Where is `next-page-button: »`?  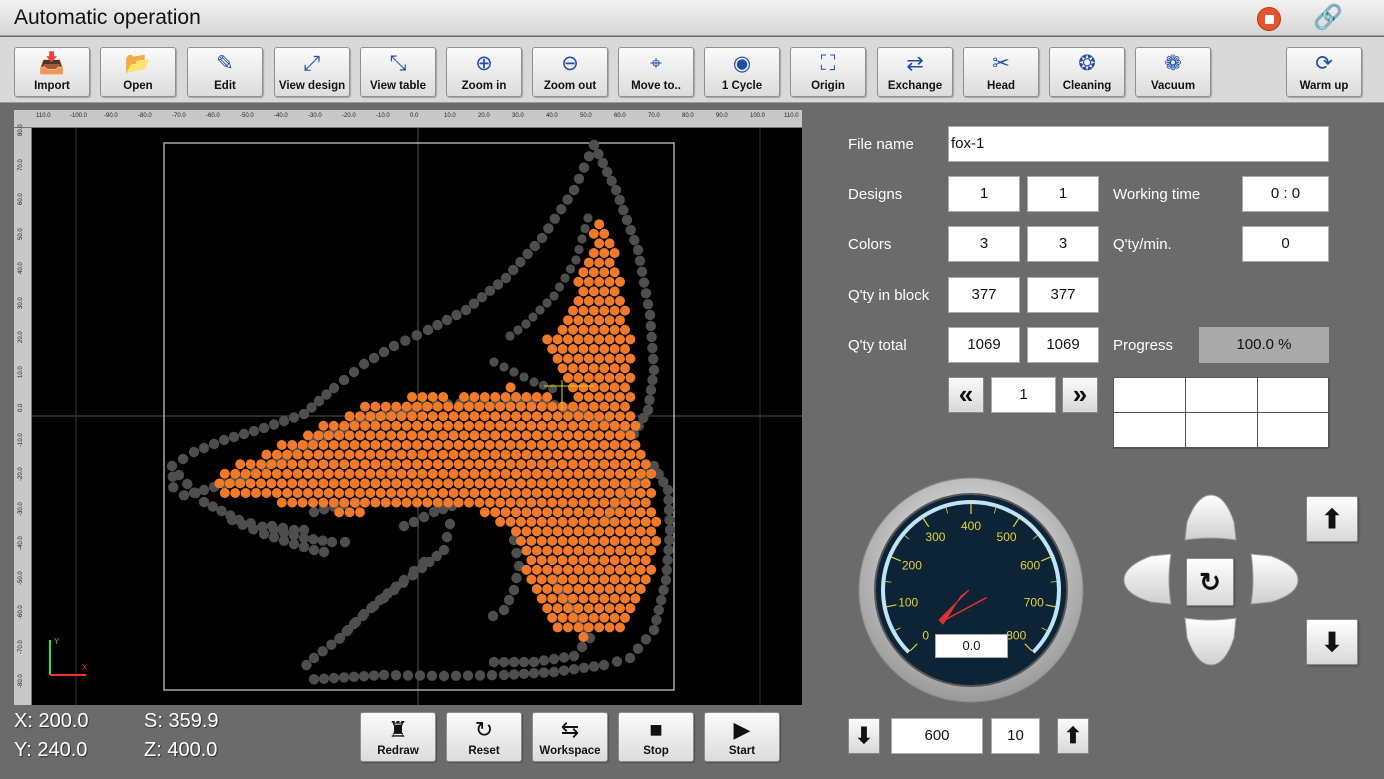 next-page-button: » is located at coordinates (1080, 395).